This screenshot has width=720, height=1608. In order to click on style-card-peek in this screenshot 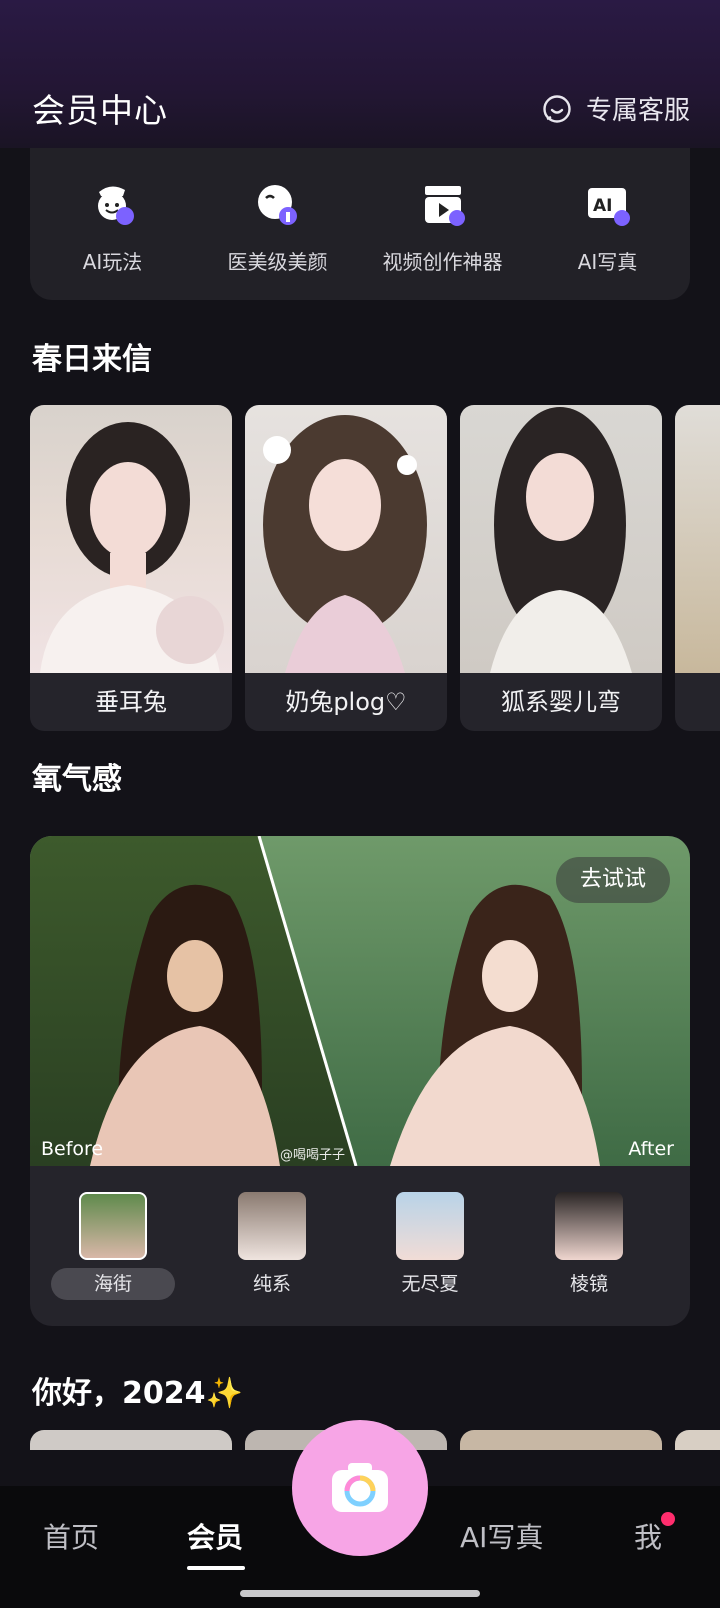, I will do `click(697, 568)`.